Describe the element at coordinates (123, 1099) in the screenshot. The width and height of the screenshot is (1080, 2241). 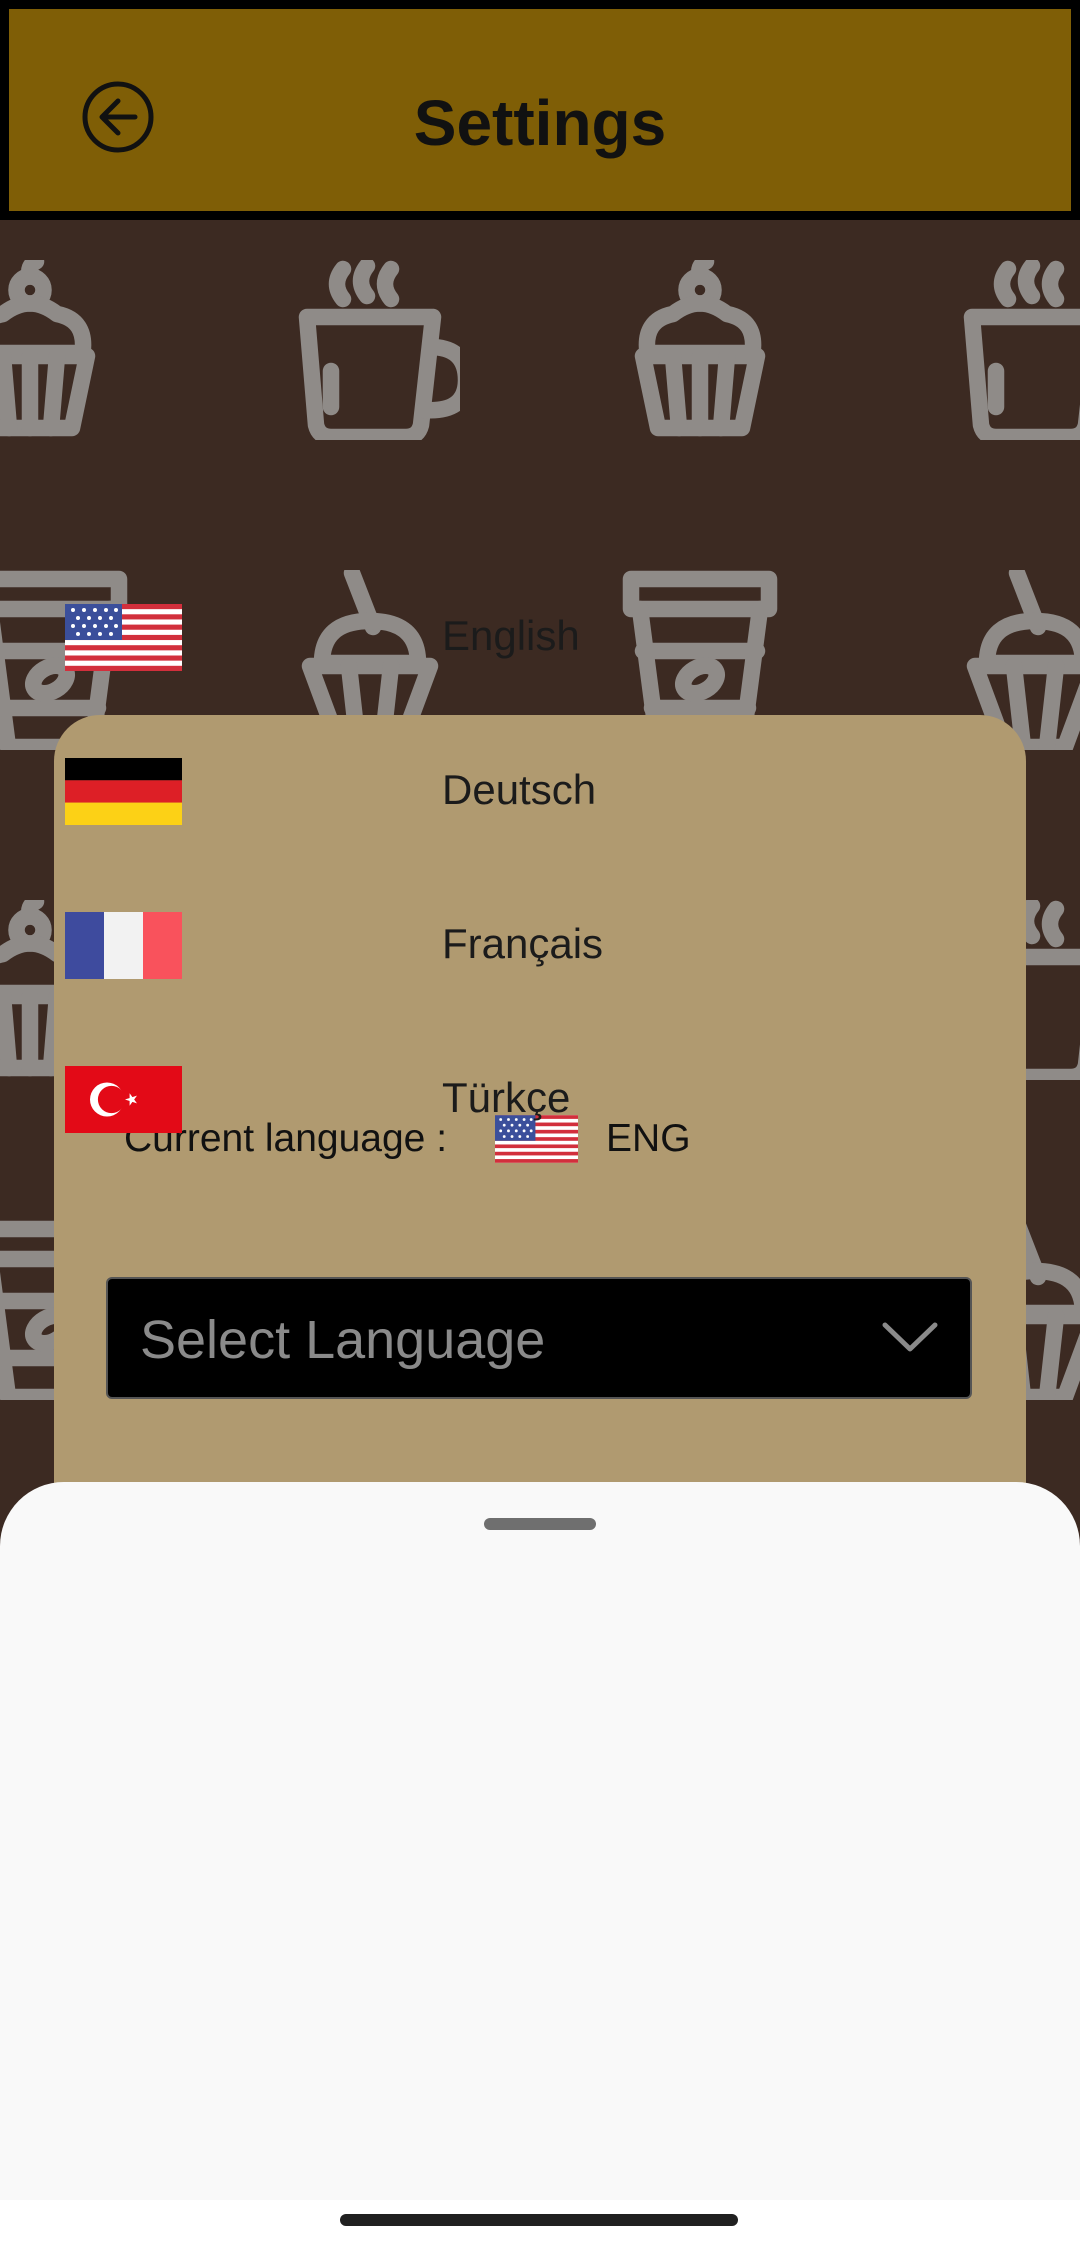
I see `turkey-flag-icon` at that location.